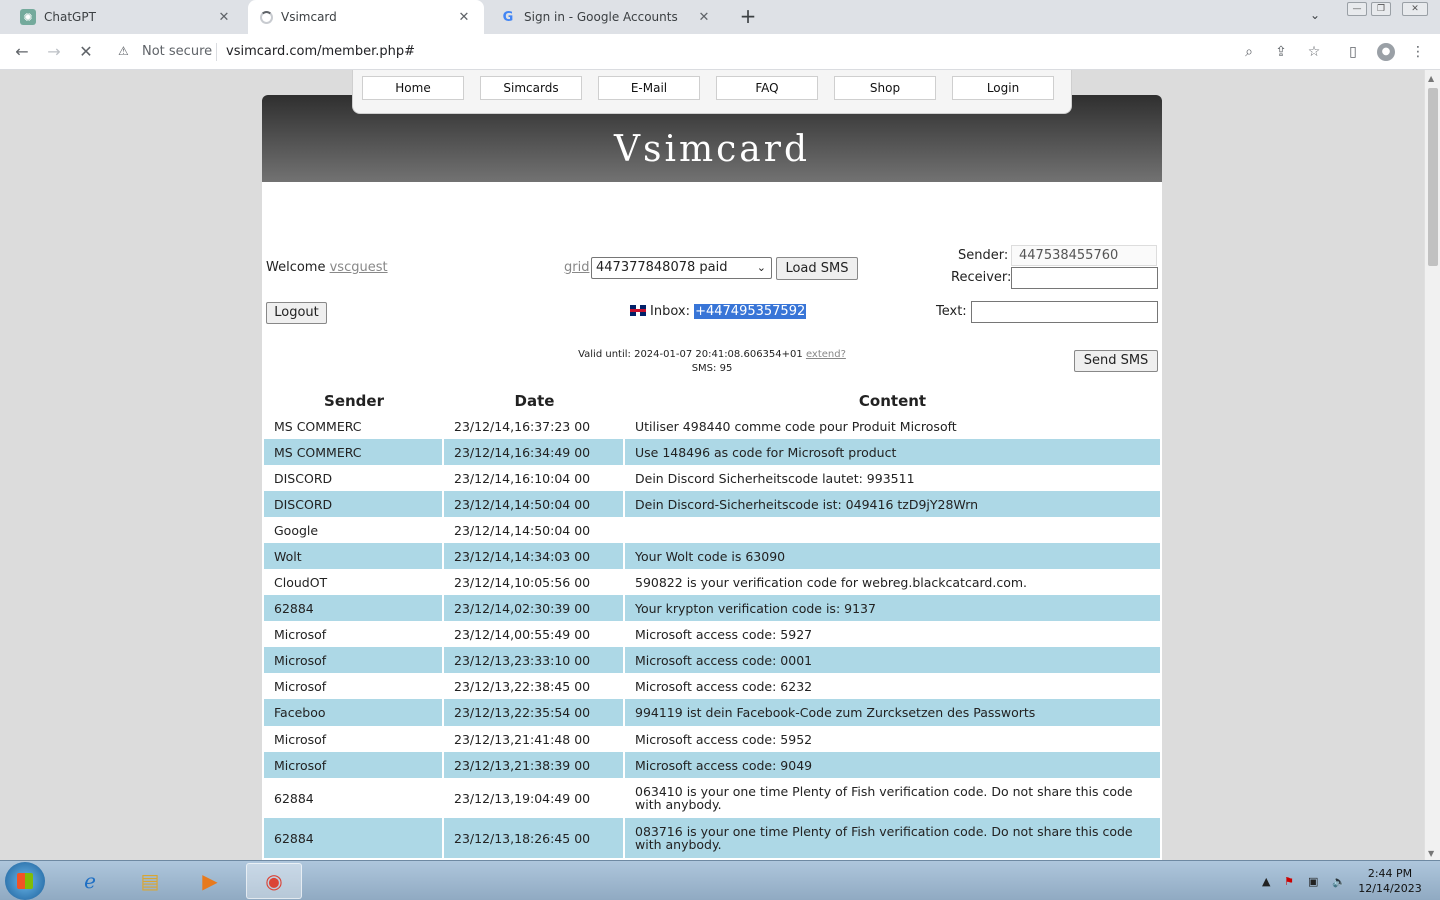 The image size is (1440, 900). I want to click on cell-content, so click(892, 530).